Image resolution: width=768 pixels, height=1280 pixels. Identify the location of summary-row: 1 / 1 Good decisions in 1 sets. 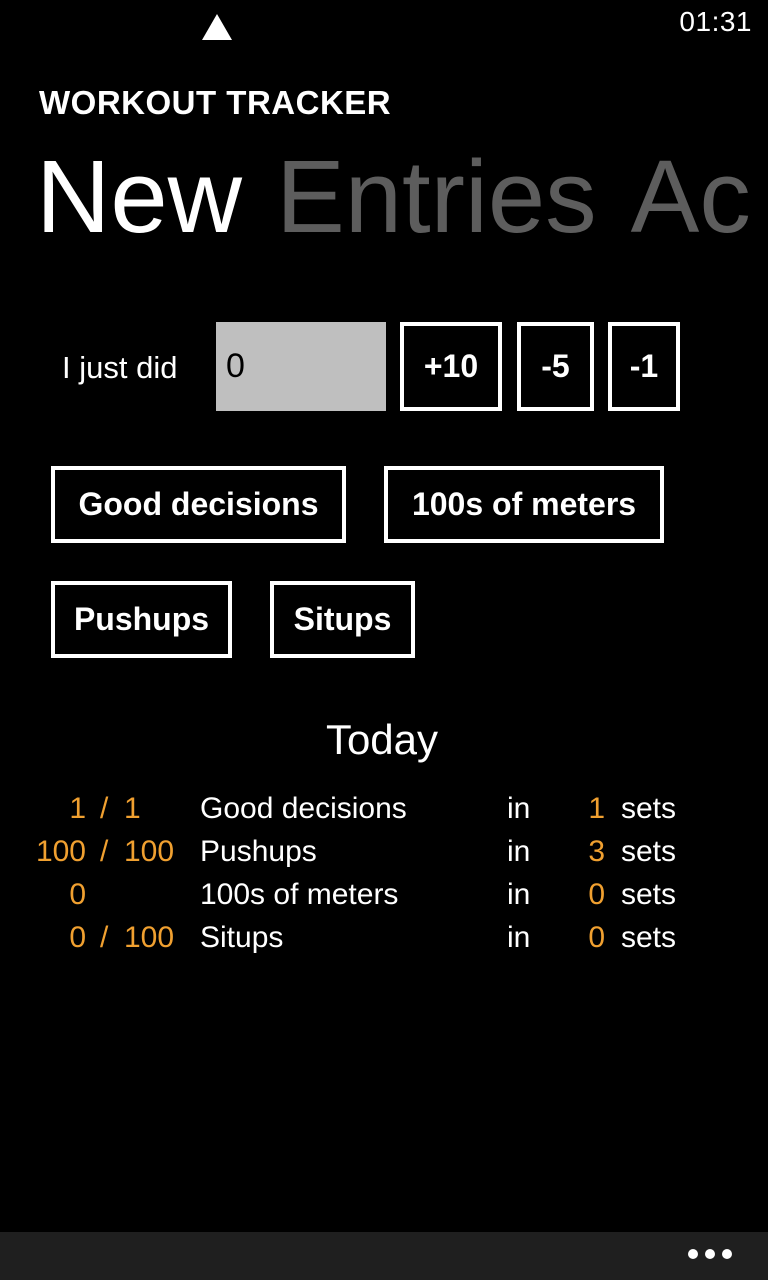
(384, 813).